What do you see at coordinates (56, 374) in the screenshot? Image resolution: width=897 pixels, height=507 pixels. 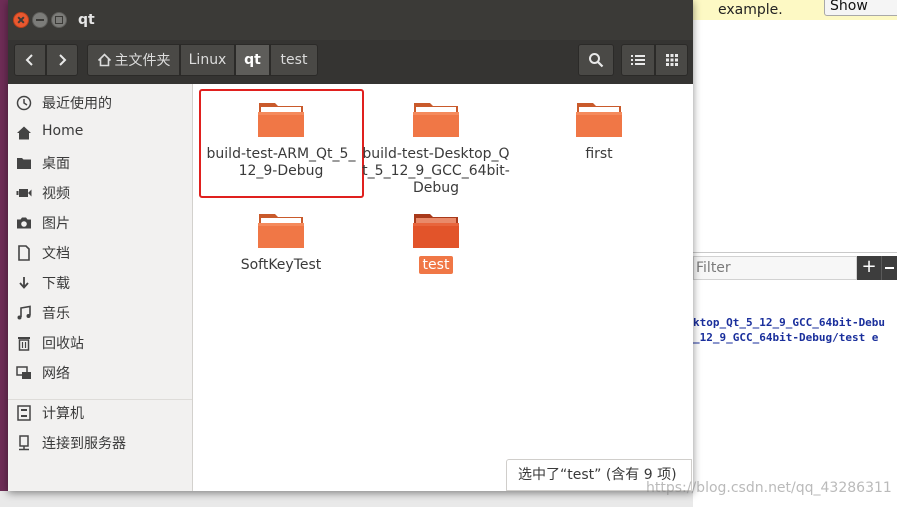 I see `sidebar-item-label: 网络` at bounding box center [56, 374].